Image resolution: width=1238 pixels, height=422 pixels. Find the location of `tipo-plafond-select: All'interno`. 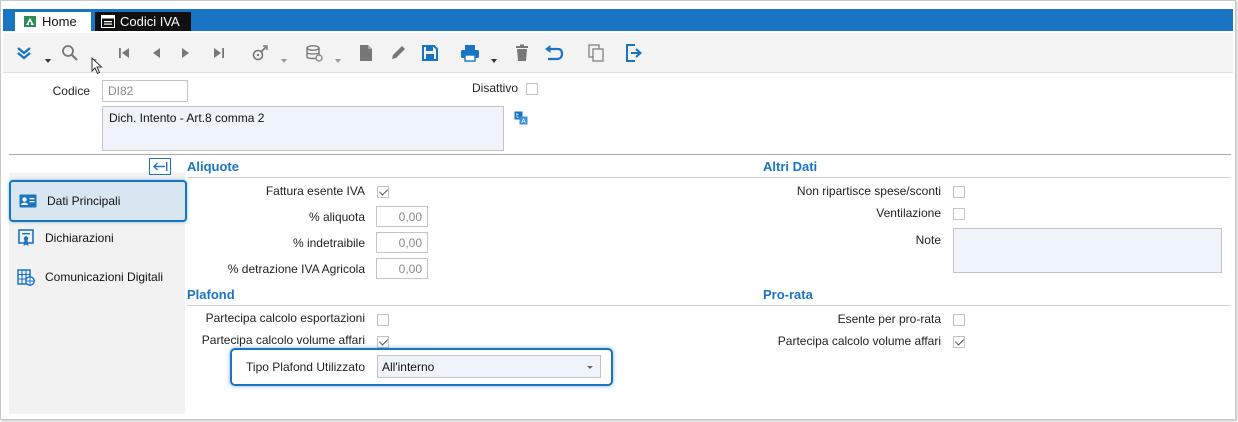

tipo-plafond-select: All'interno is located at coordinates (489, 366).